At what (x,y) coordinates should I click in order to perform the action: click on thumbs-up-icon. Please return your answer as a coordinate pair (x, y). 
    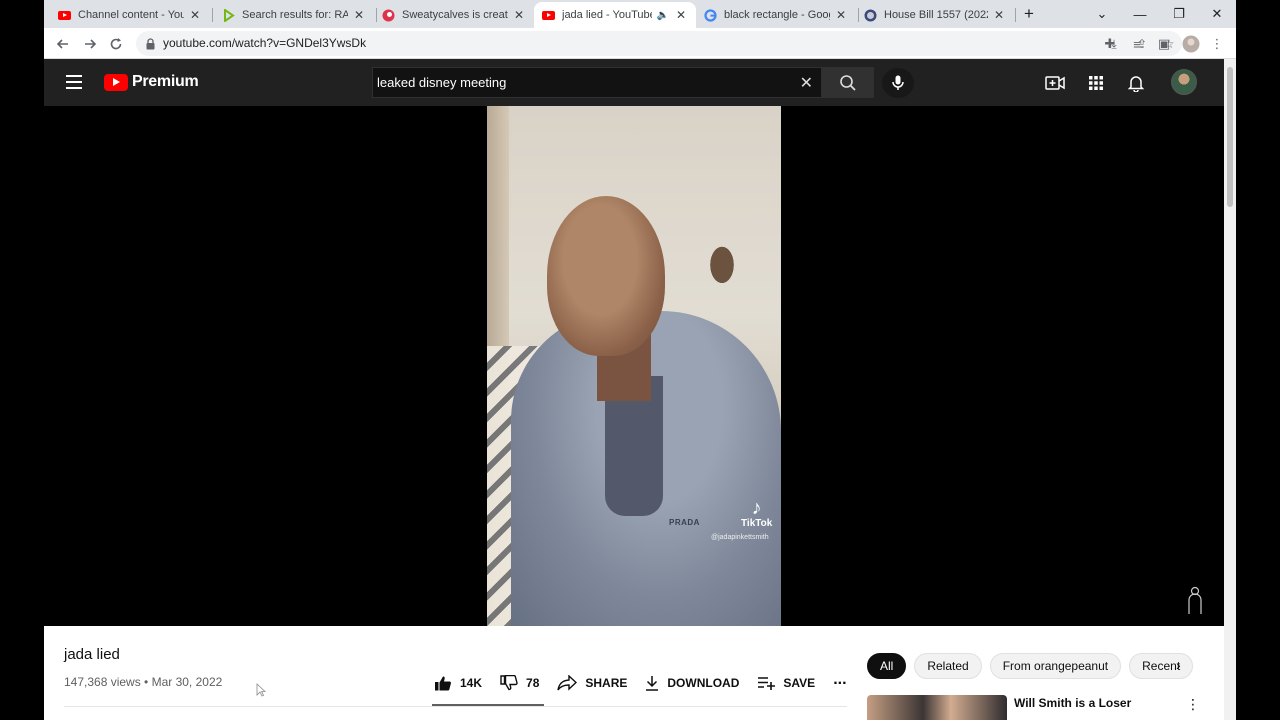
    Looking at the image, I should click on (443, 683).